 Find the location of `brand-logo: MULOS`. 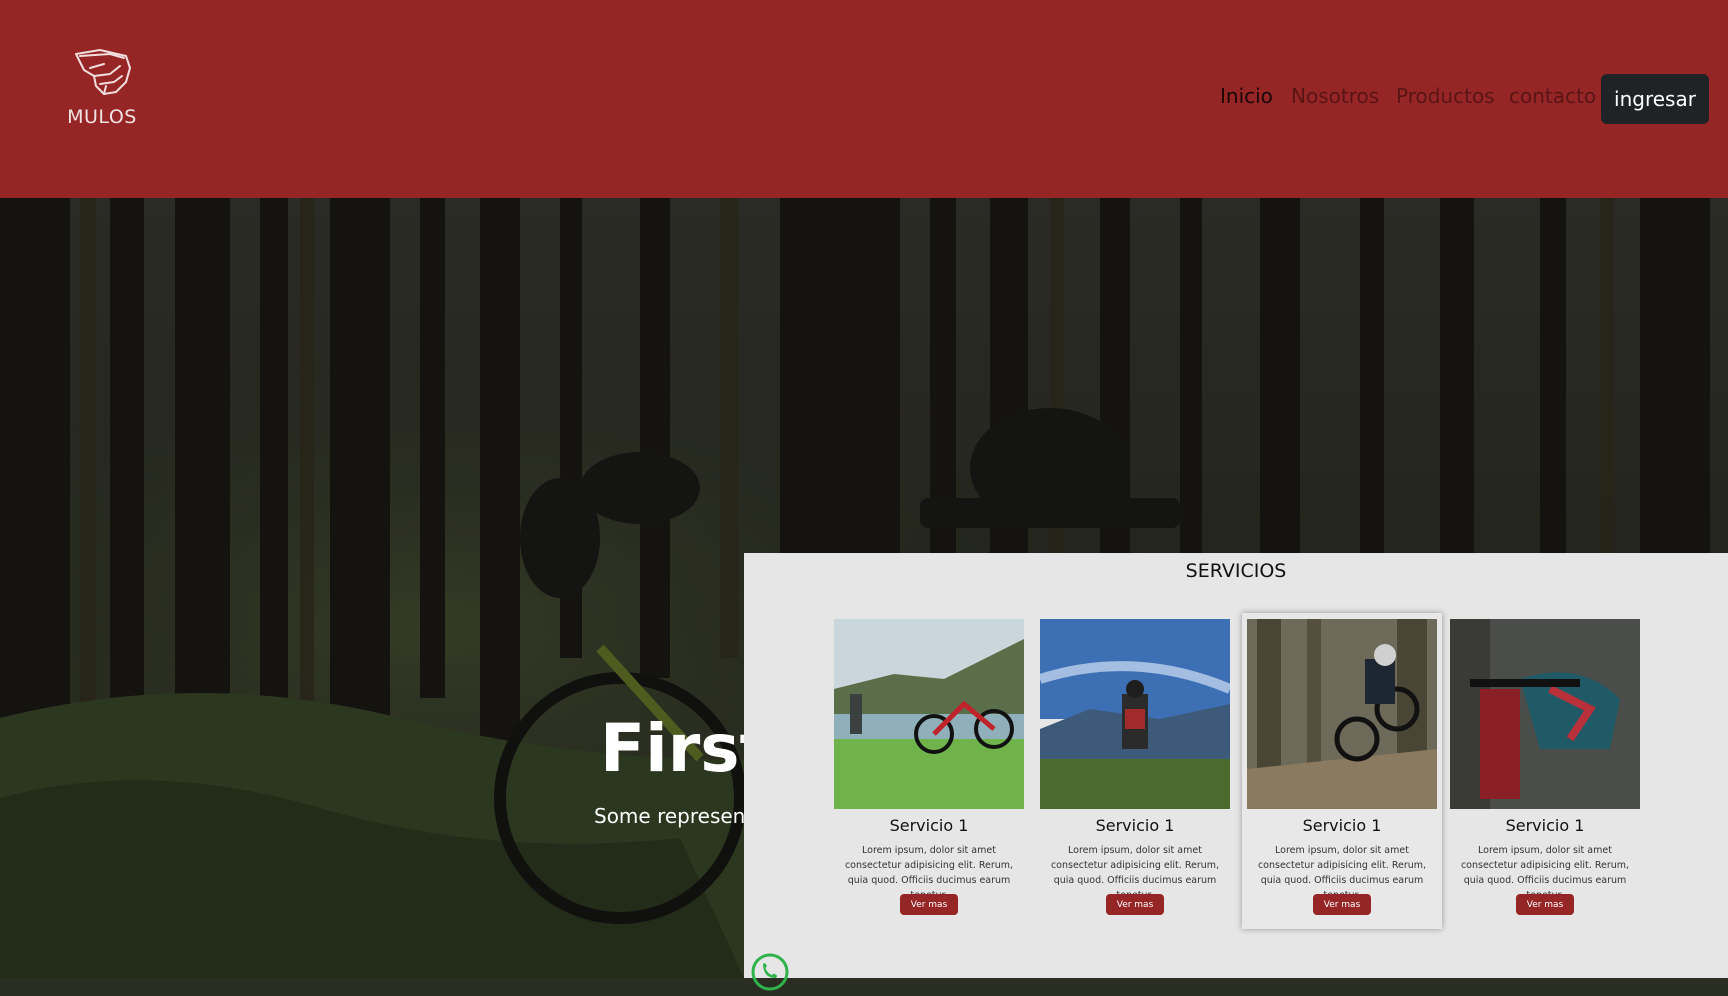

brand-logo: MULOS is located at coordinates (102, 89).